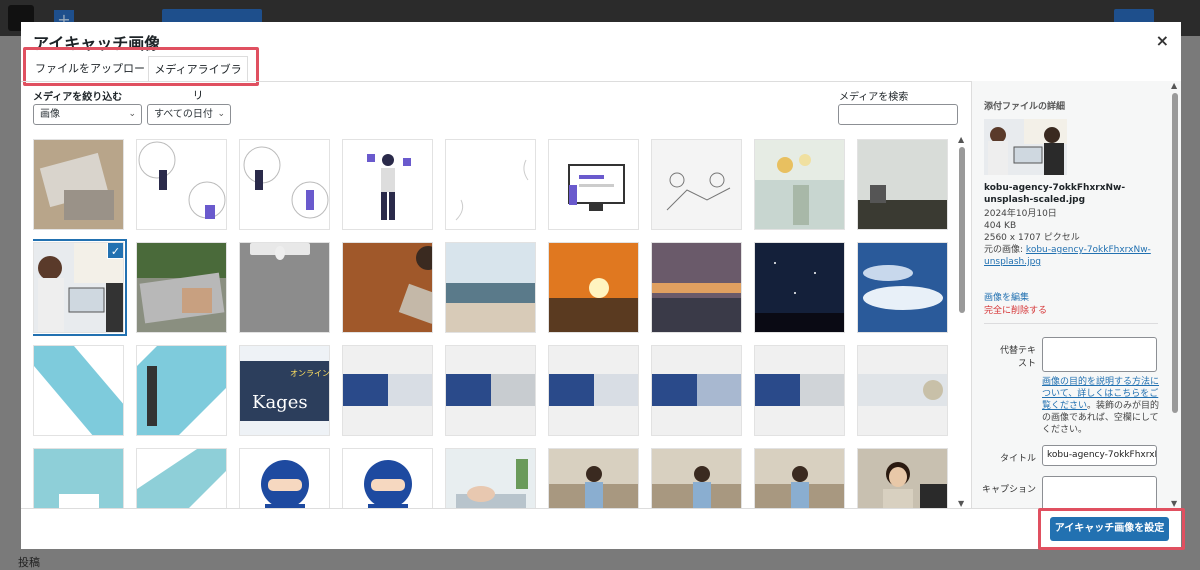 The image size is (1200, 570). Describe the element at coordinates (115, 251) in the screenshot. I see `checkmark-icon: ✓` at that location.